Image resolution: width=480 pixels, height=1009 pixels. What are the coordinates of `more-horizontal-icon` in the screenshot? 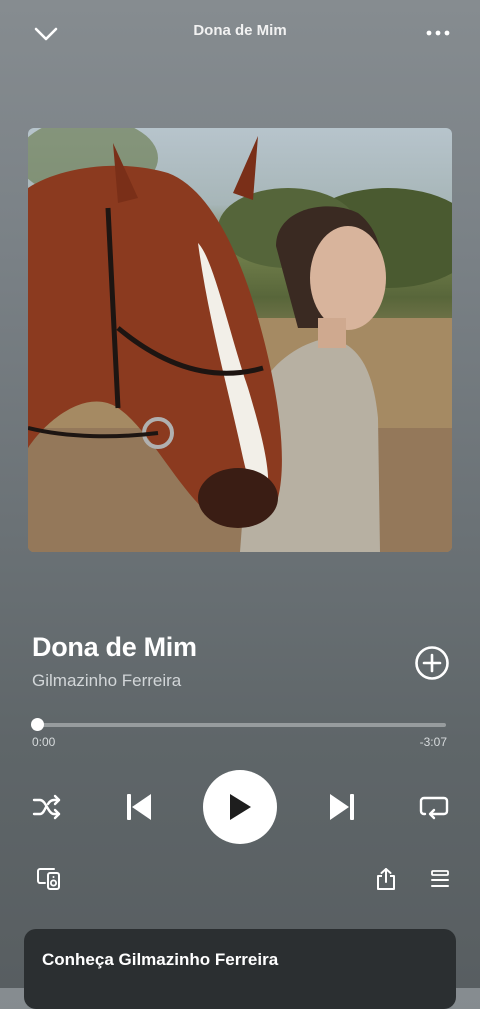 It's located at (438, 33).